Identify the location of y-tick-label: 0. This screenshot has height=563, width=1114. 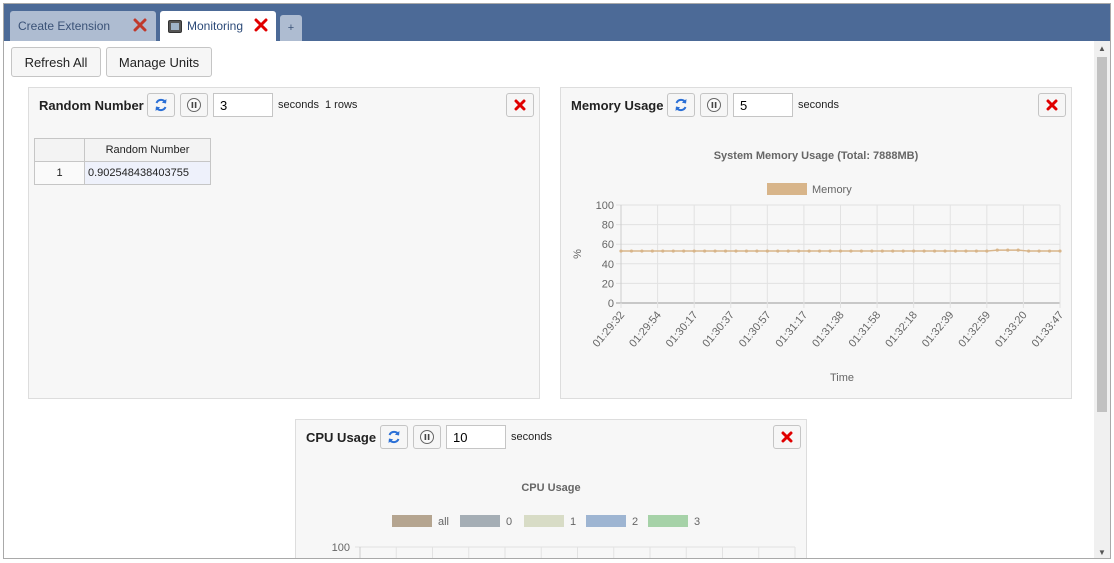
(611, 304).